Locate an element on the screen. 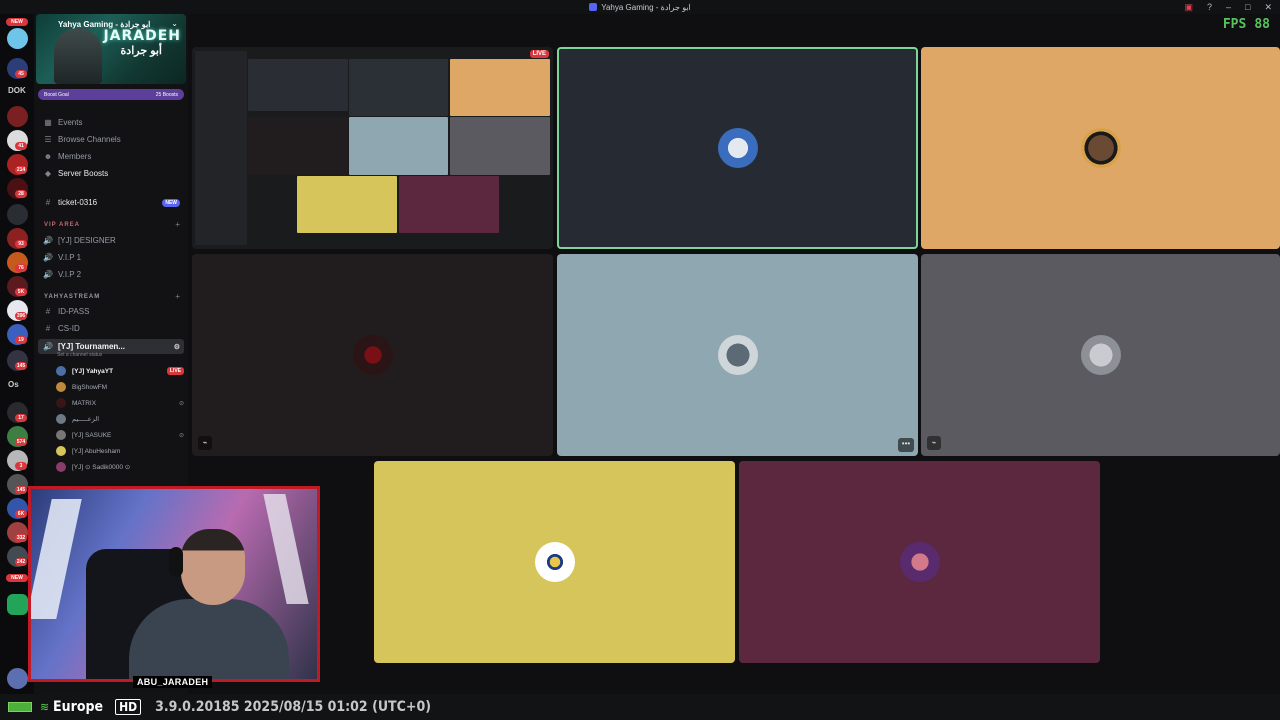 The width and height of the screenshot is (1280, 720). tile-screenshare: LIVE is located at coordinates (372, 148).